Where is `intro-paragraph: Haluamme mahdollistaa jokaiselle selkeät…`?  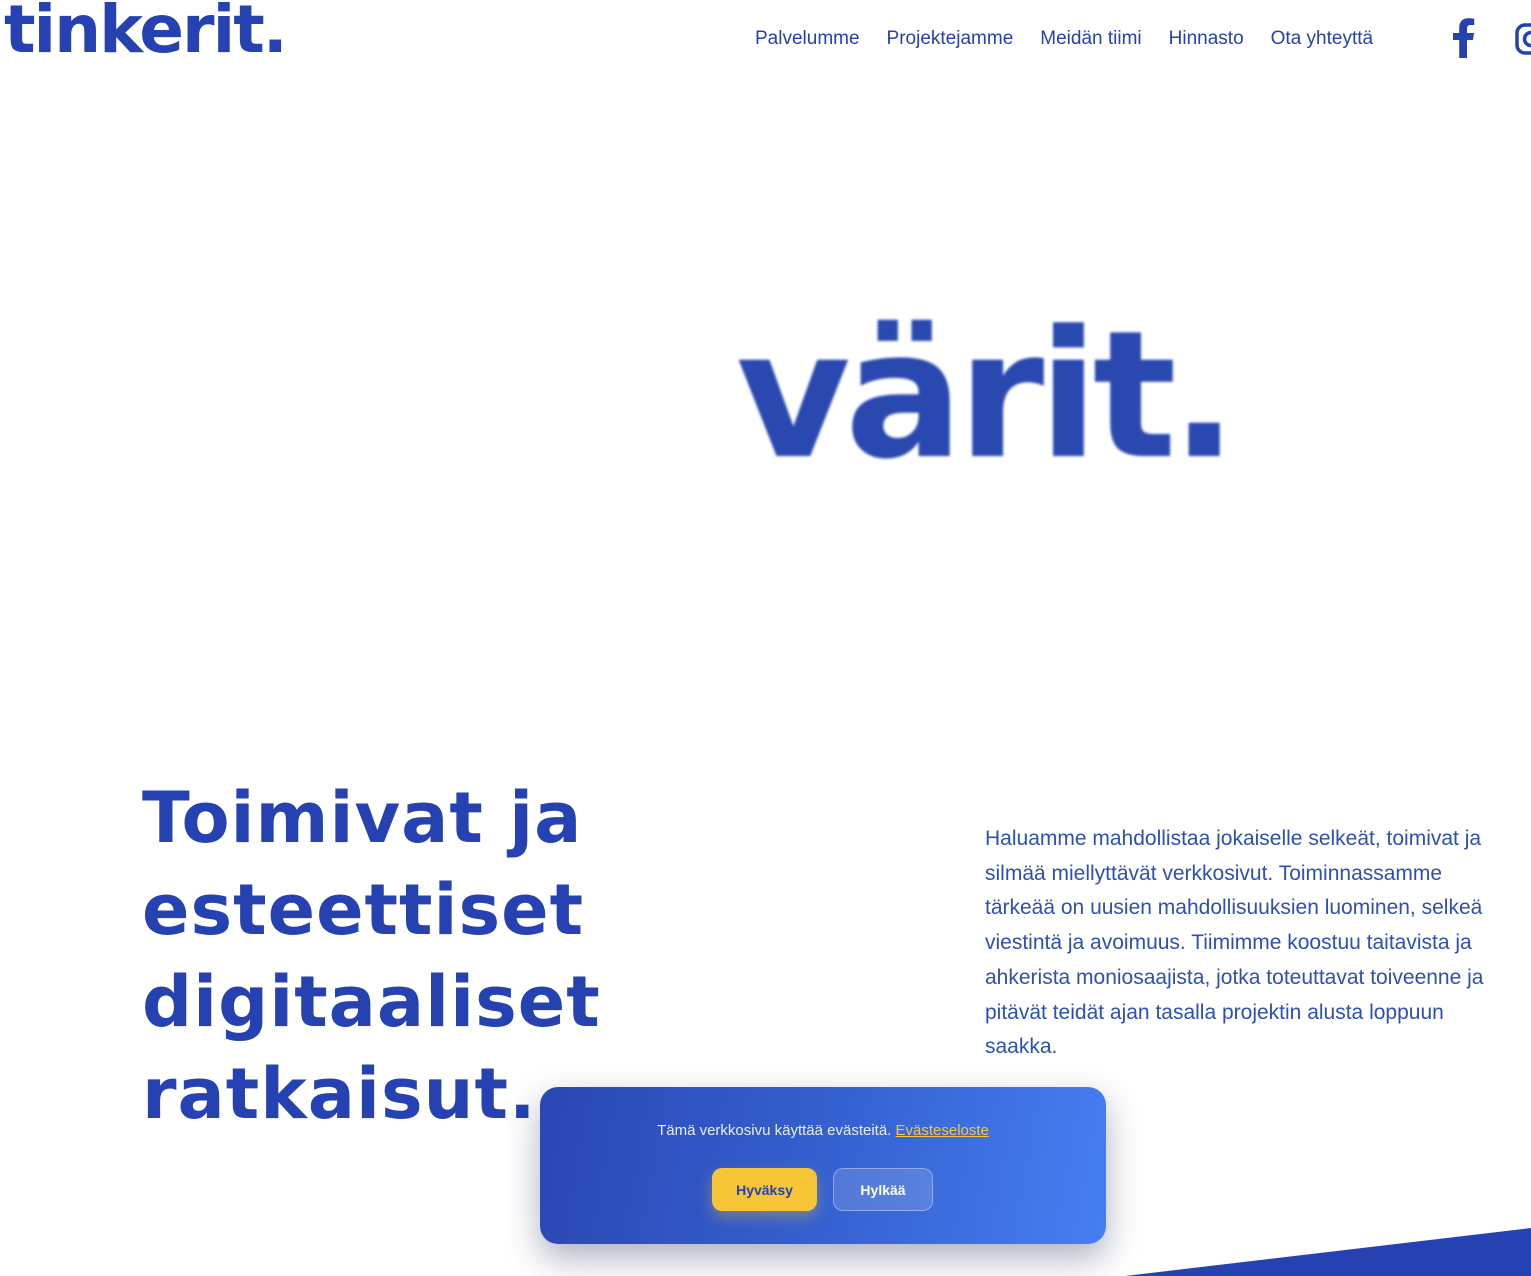
intro-paragraph: Haluamme mahdollistaa jokaiselle selkeät… is located at coordinates (1234, 943).